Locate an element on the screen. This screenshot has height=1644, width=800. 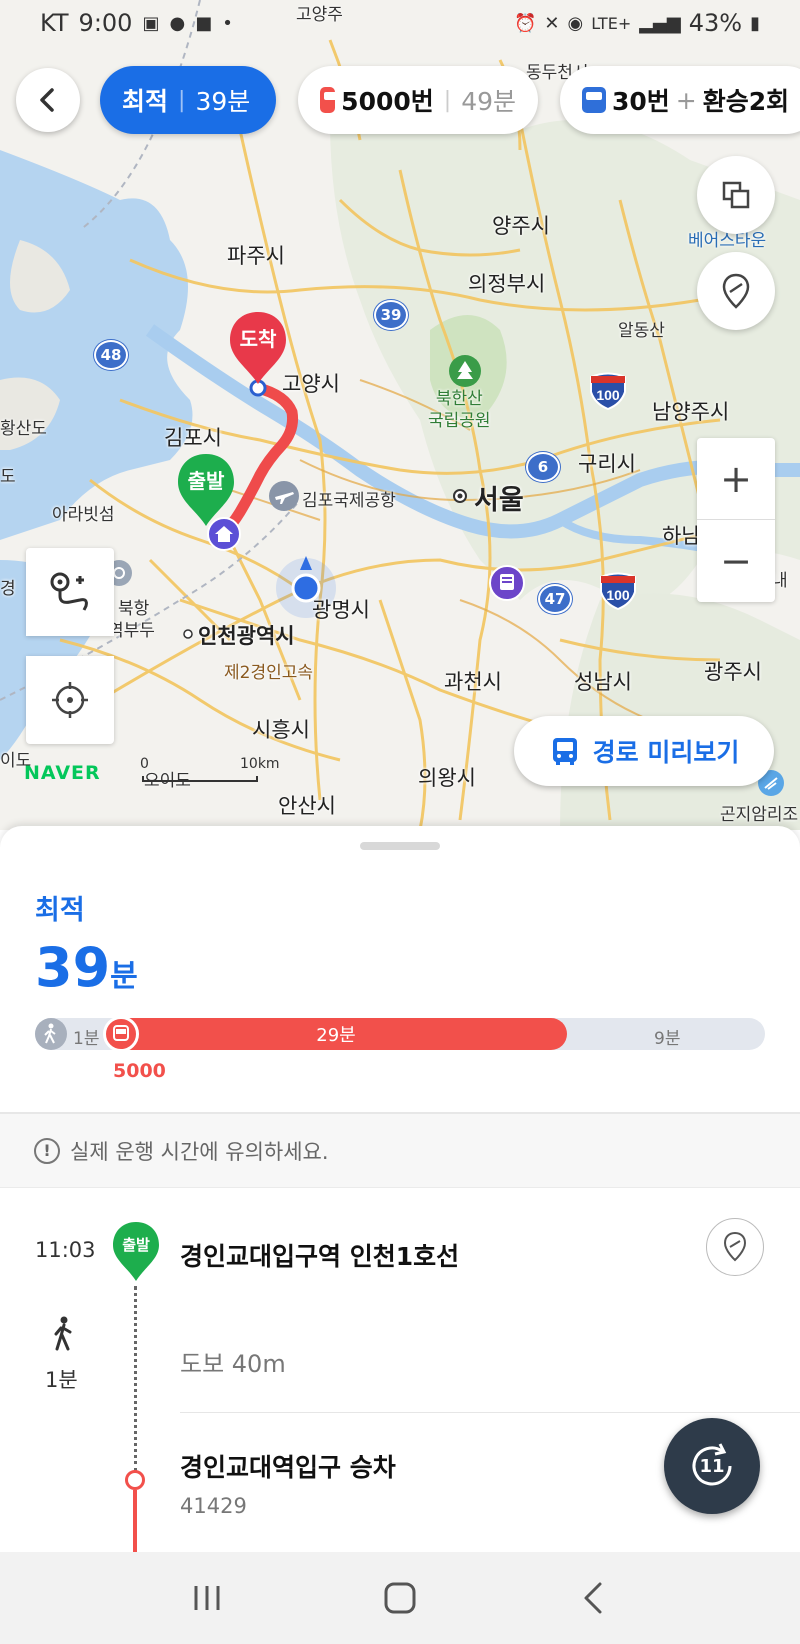
back-button is located at coordinates (48, 100).